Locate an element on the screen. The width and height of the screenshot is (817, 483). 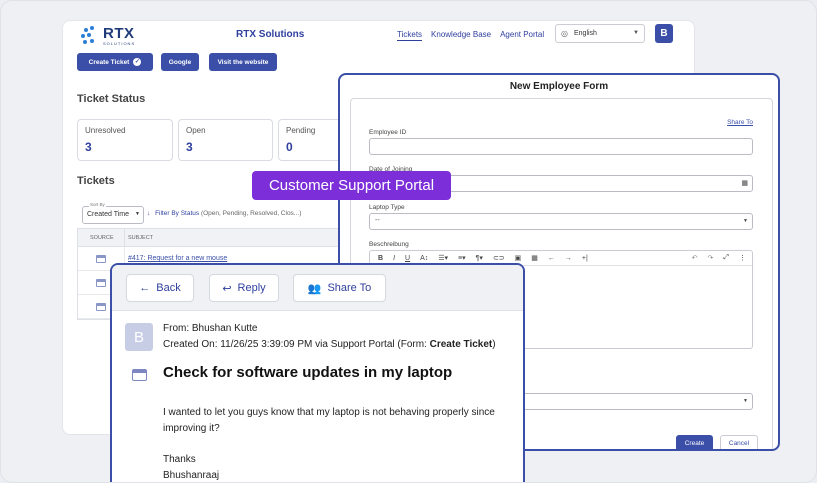
create-ticket-button: Create Ticket ✓ is located at coordinates (115, 62).